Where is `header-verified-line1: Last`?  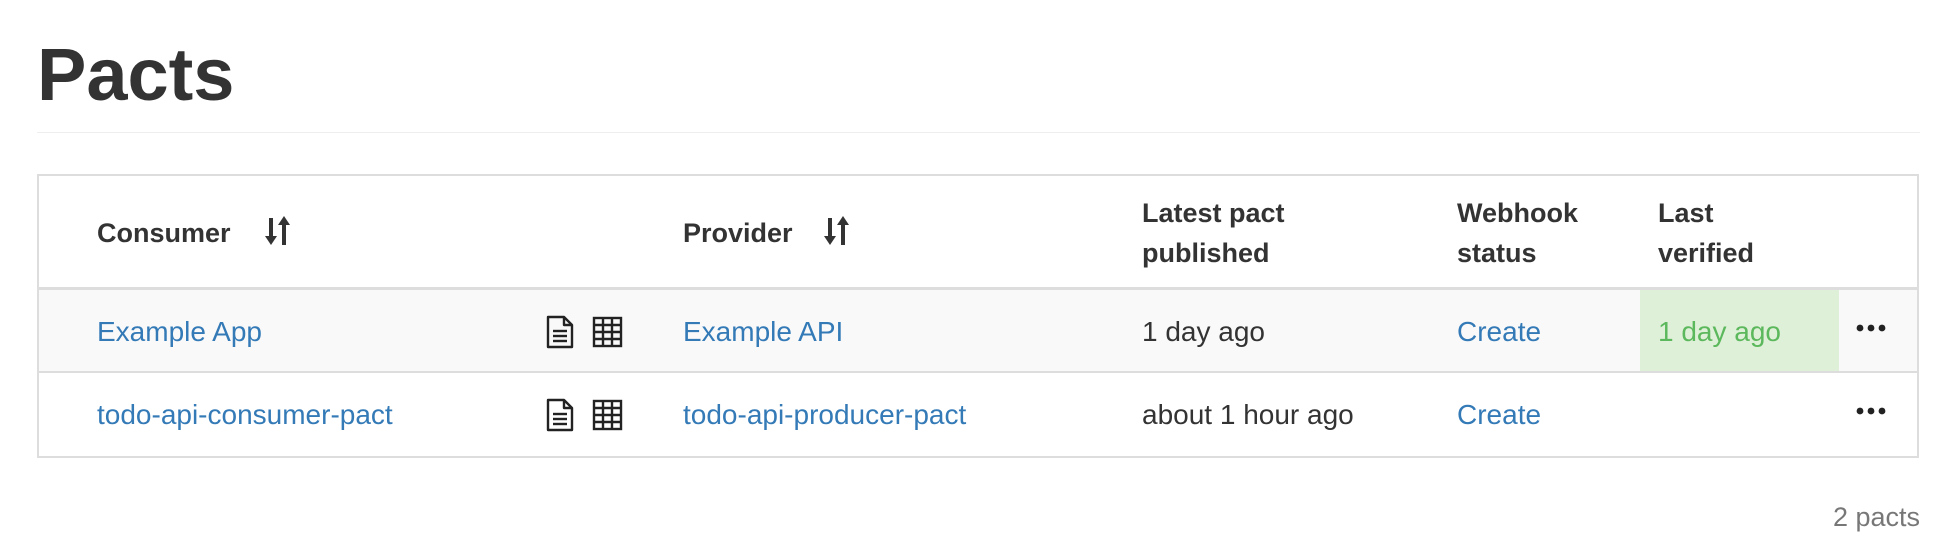
header-verified-line1: Last is located at coordinates (1686, 213).